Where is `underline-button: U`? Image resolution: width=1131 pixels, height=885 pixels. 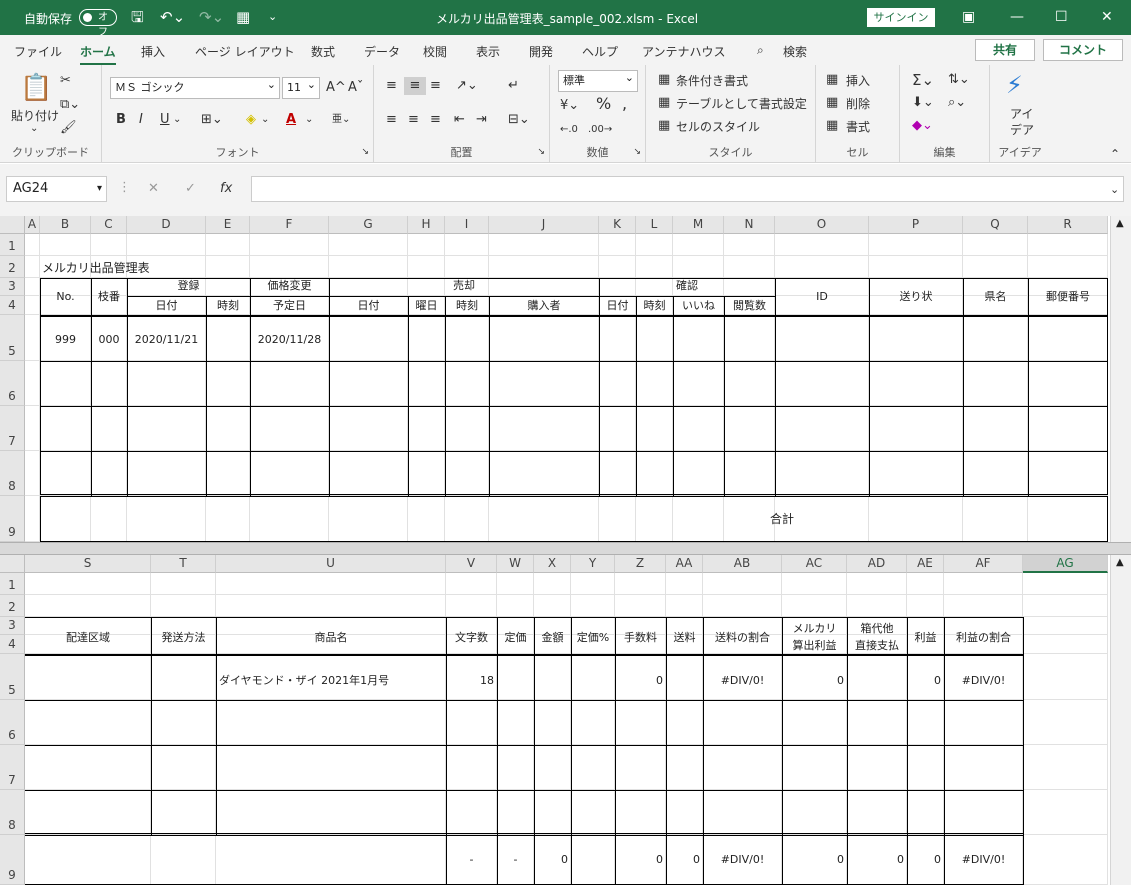
underline-button: U is located at coordinates (165, 120).